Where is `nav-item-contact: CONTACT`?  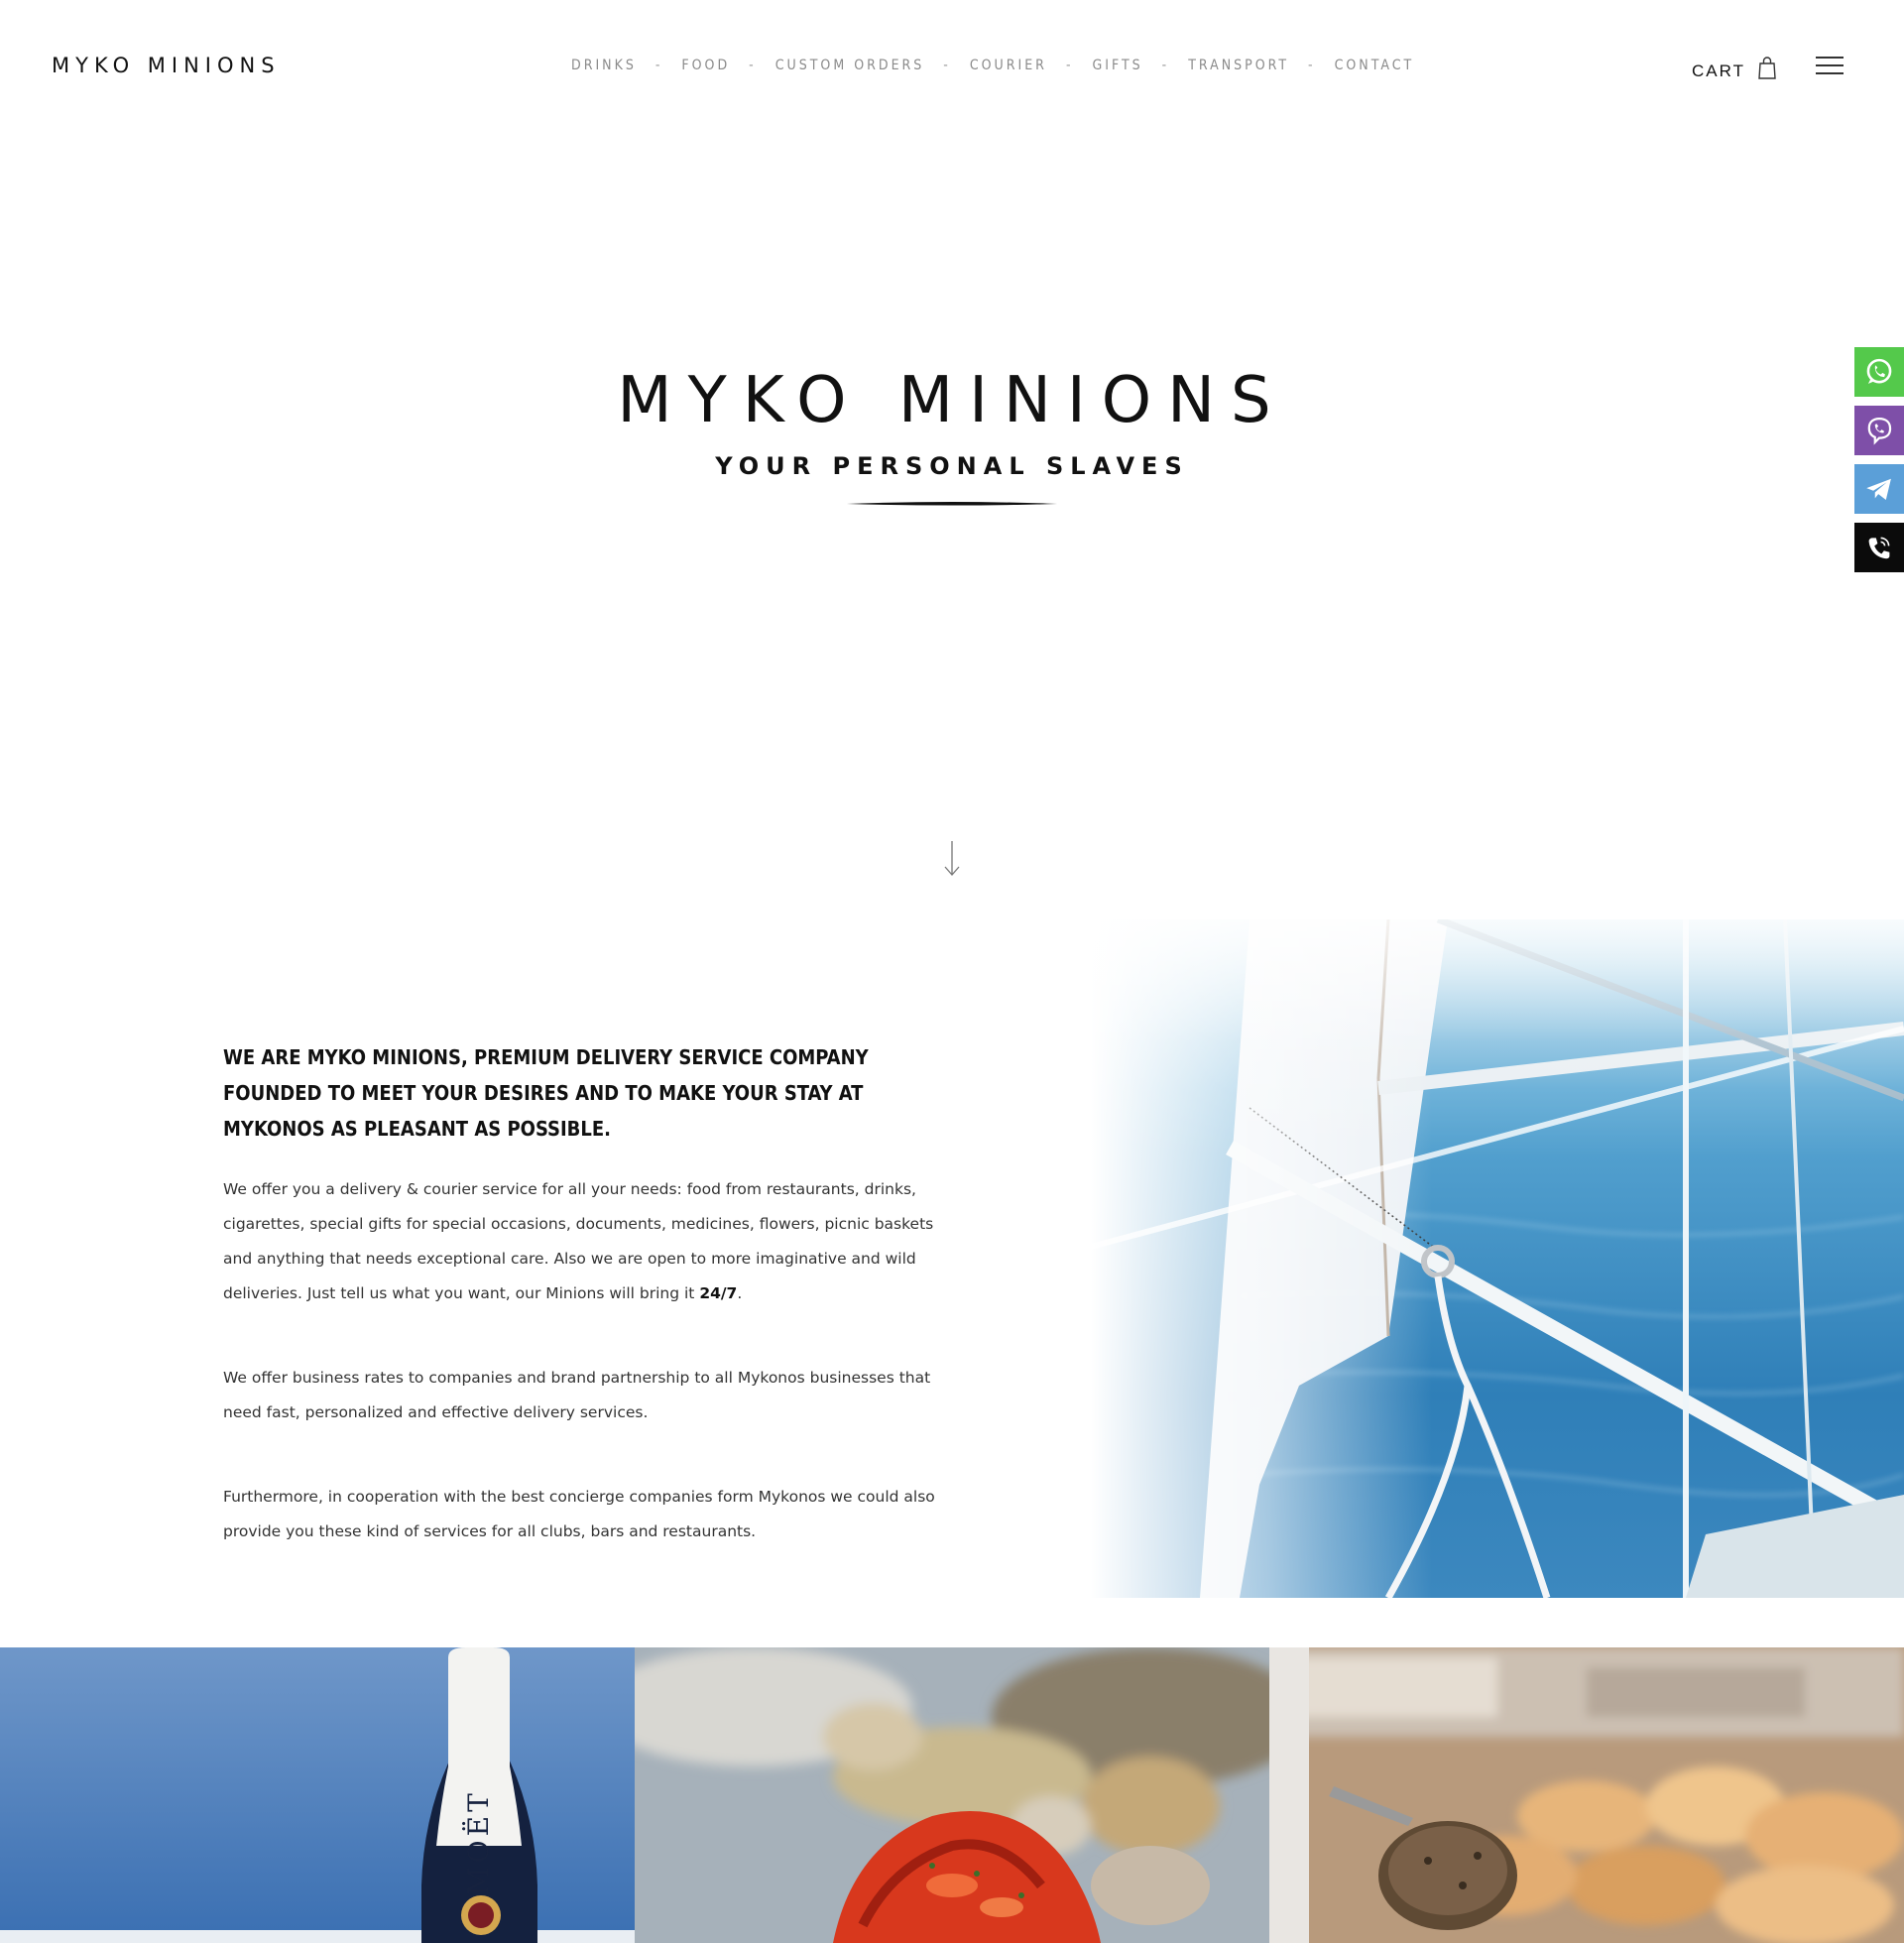 nav-item-contact: CONTACT is located at coordinates (1375, 65).